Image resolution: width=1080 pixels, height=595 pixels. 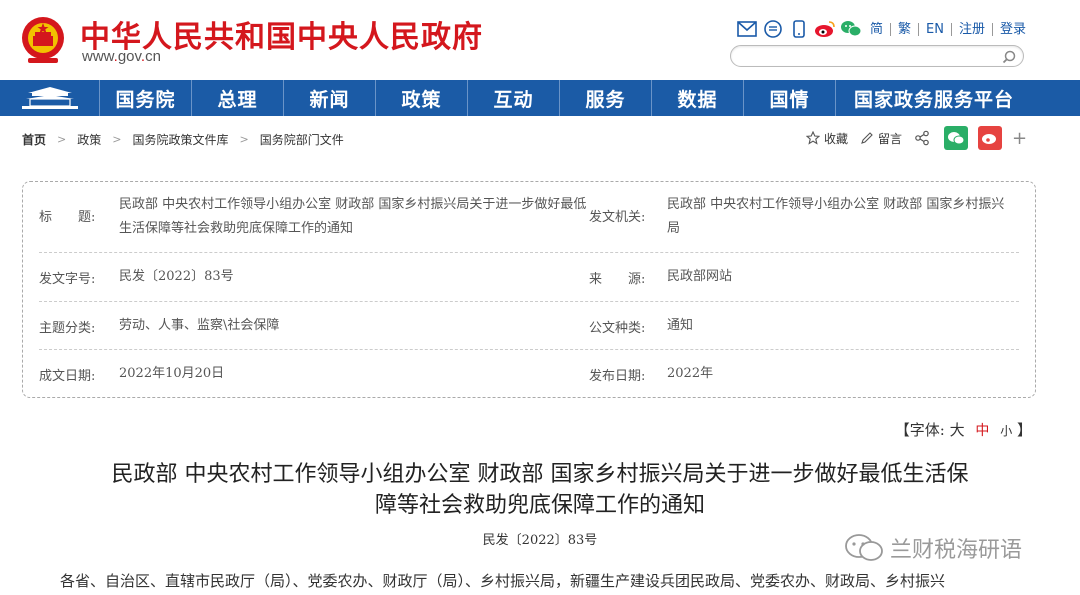 What do you see at coordinates (836, 216) in the screenshot?
I see `issuer-value: 民政部 中央农村工作领导小组办公室 财政部 国家乡村振兴局` at bounding box center [836, 216].